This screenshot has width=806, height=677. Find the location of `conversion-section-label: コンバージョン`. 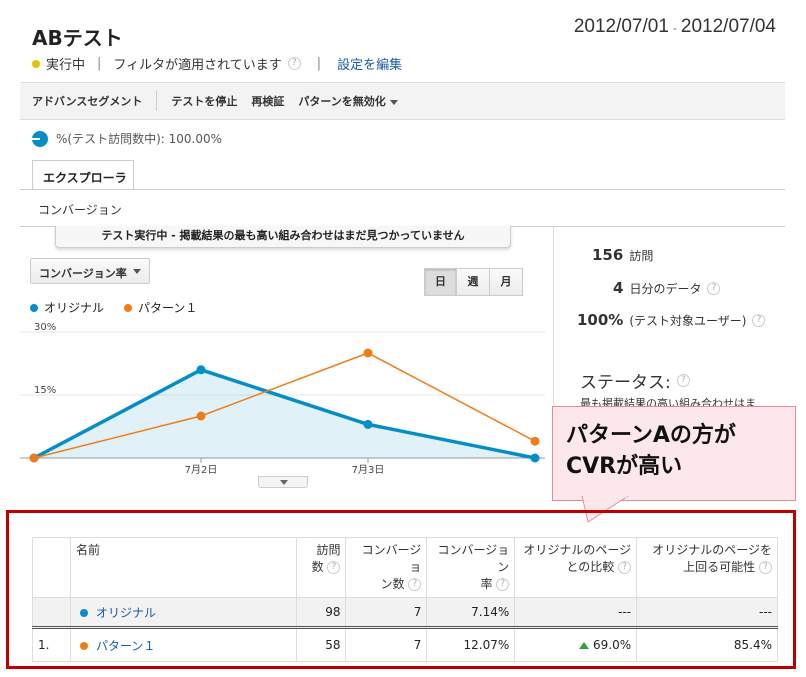

conversion-section-label: コンバージョン is located at coordinates (80, 209).